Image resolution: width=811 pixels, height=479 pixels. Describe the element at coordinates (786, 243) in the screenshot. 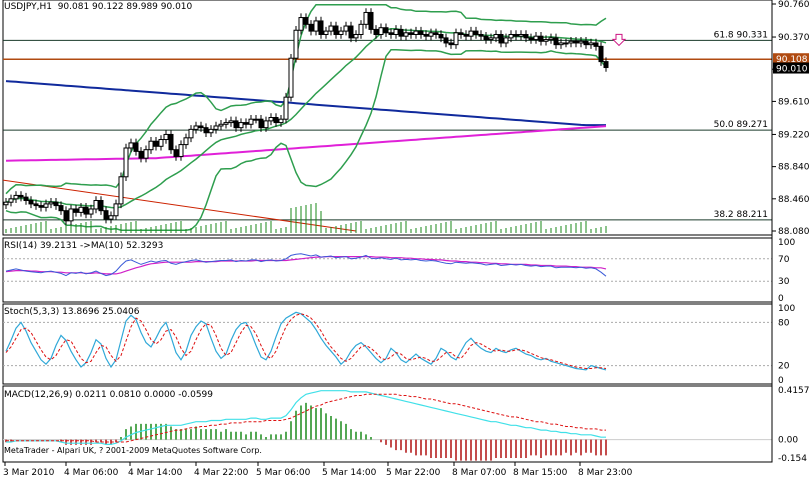

I see `rsi-tick-label: 100` at that location.